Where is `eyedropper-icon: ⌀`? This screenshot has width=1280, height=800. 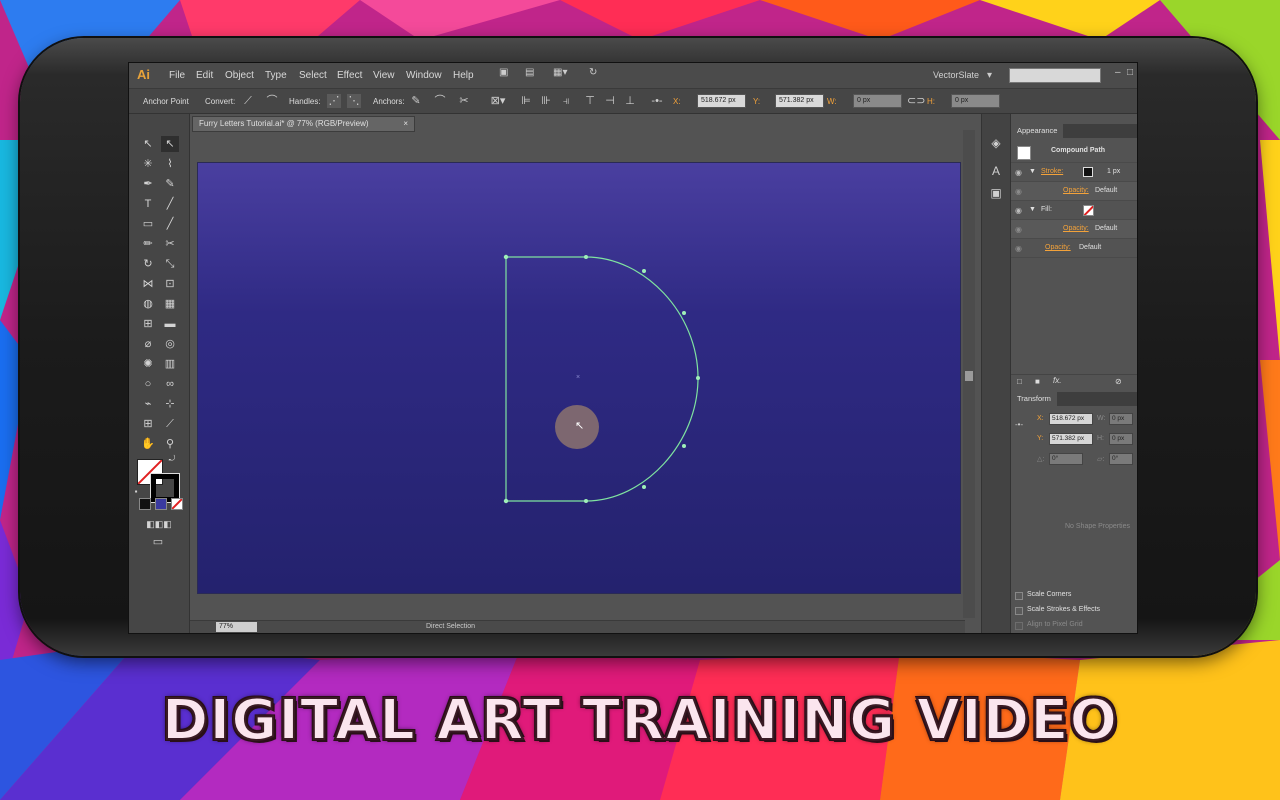 eyedropper-icon: ⌀ is located at coordinates (148, 344).